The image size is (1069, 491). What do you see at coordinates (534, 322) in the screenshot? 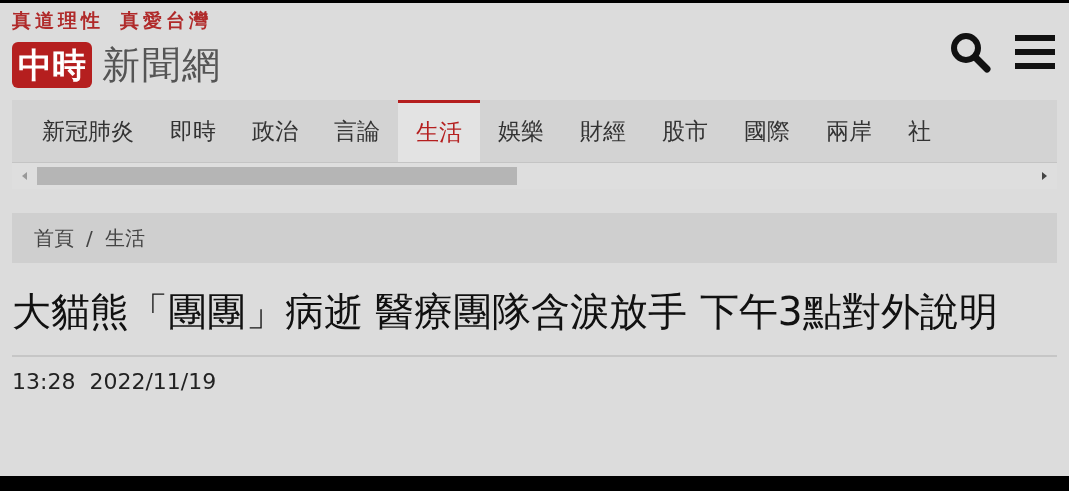
I see `article-headline: 大貓熊「團團」病逝 醫療團隊含淚放手 下午3點對外說明` at bounding box center [534, 322].